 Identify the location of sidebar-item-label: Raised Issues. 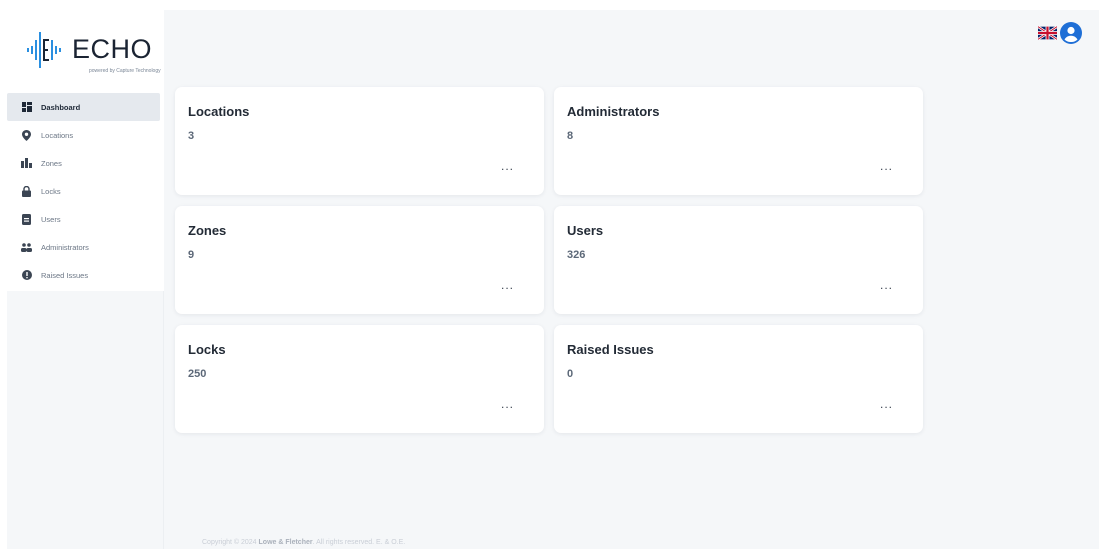
(65, 275).